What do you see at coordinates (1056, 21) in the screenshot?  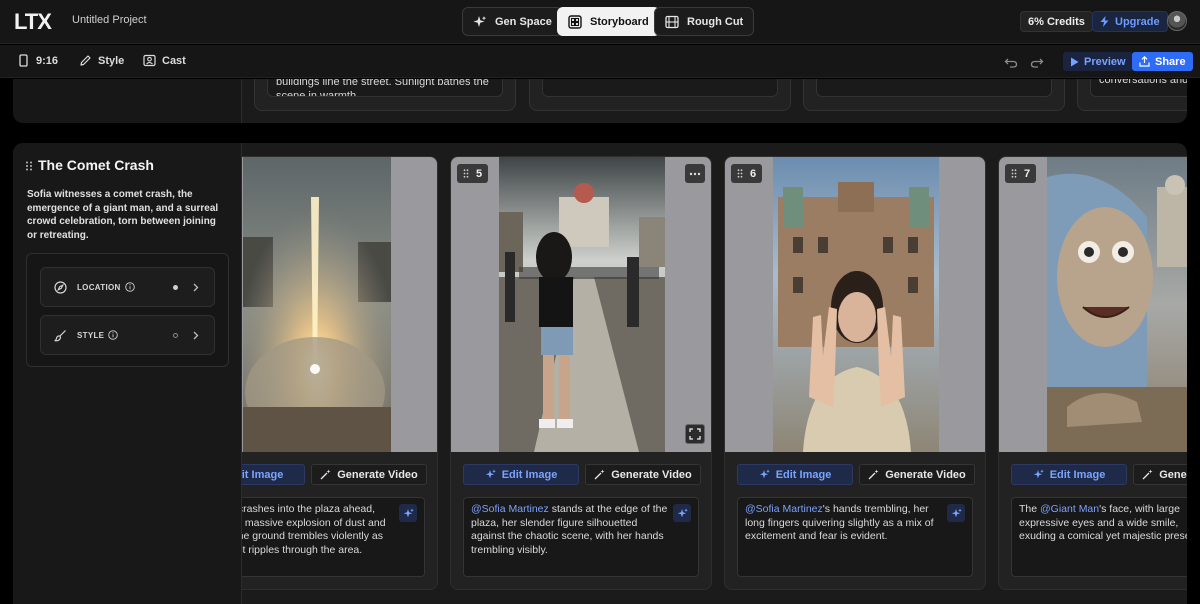 I see `credits-badge: 6% Credits` at bounding box center [1056, 21].